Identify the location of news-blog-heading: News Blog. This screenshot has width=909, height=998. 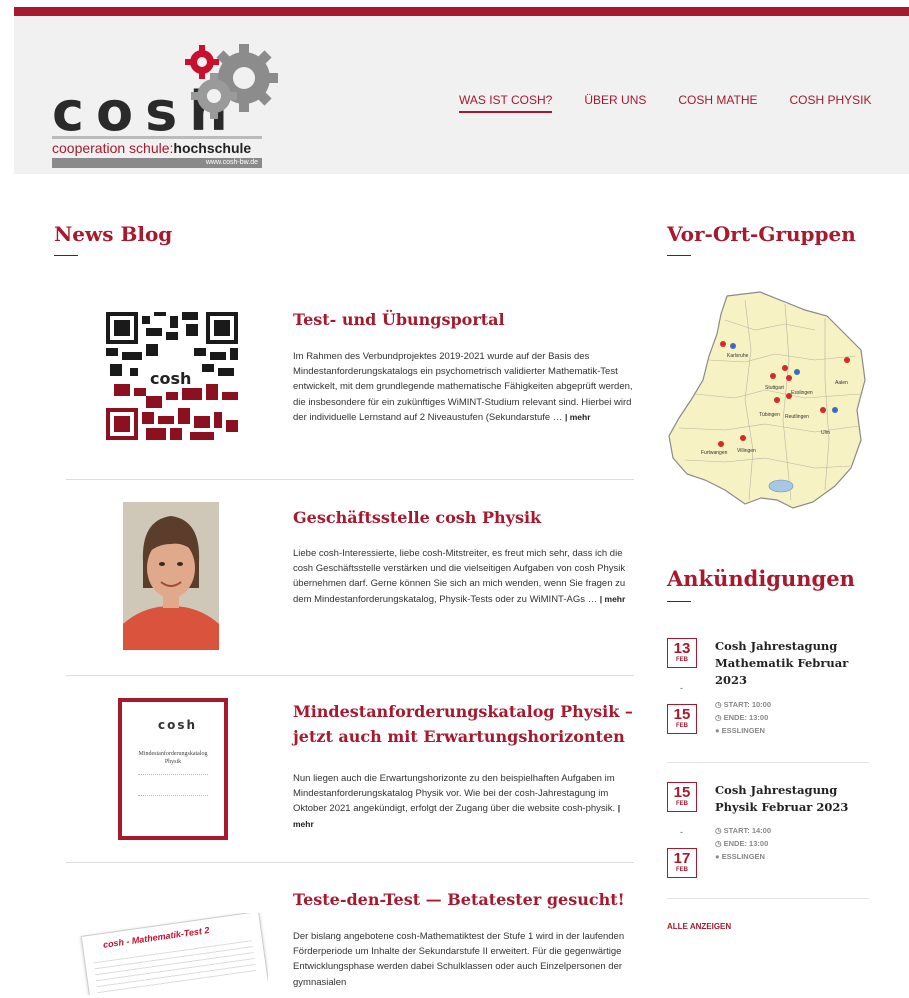
(113, 234).